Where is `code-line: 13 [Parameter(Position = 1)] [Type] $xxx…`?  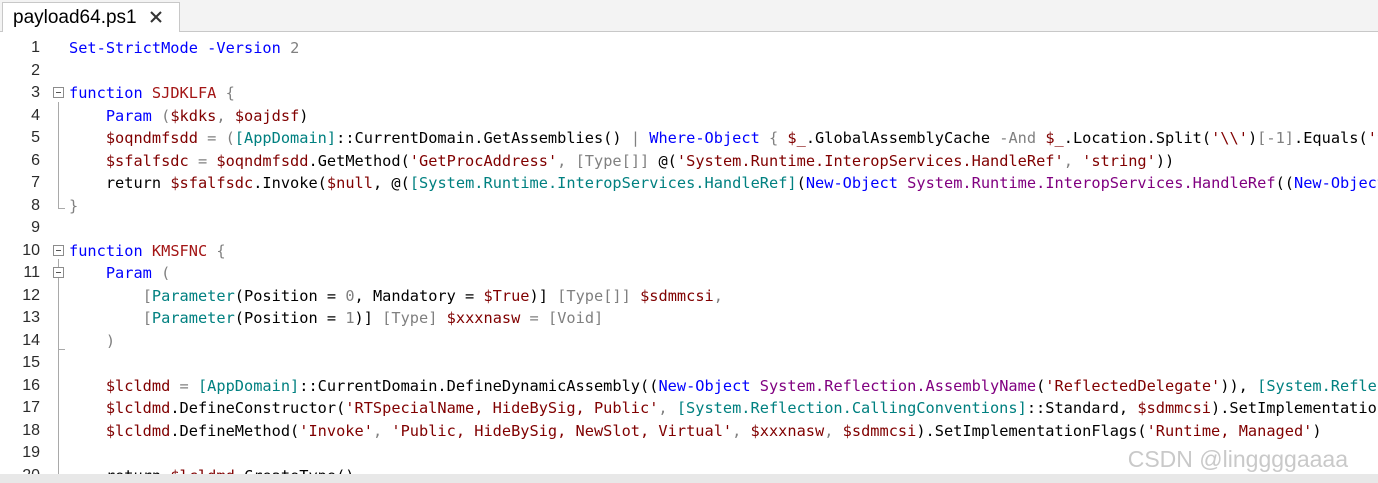 code-line: 13 [Parameter(Position = 1)] [Type] $xxx… is located at coordinates (689, 318).